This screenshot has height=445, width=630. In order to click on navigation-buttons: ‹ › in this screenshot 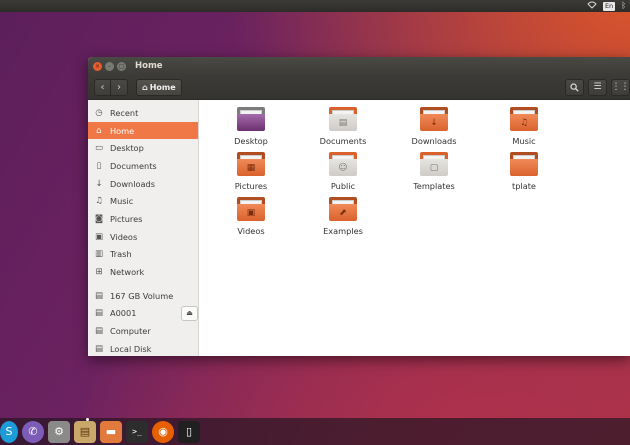, I will do `click(111, 87)`.